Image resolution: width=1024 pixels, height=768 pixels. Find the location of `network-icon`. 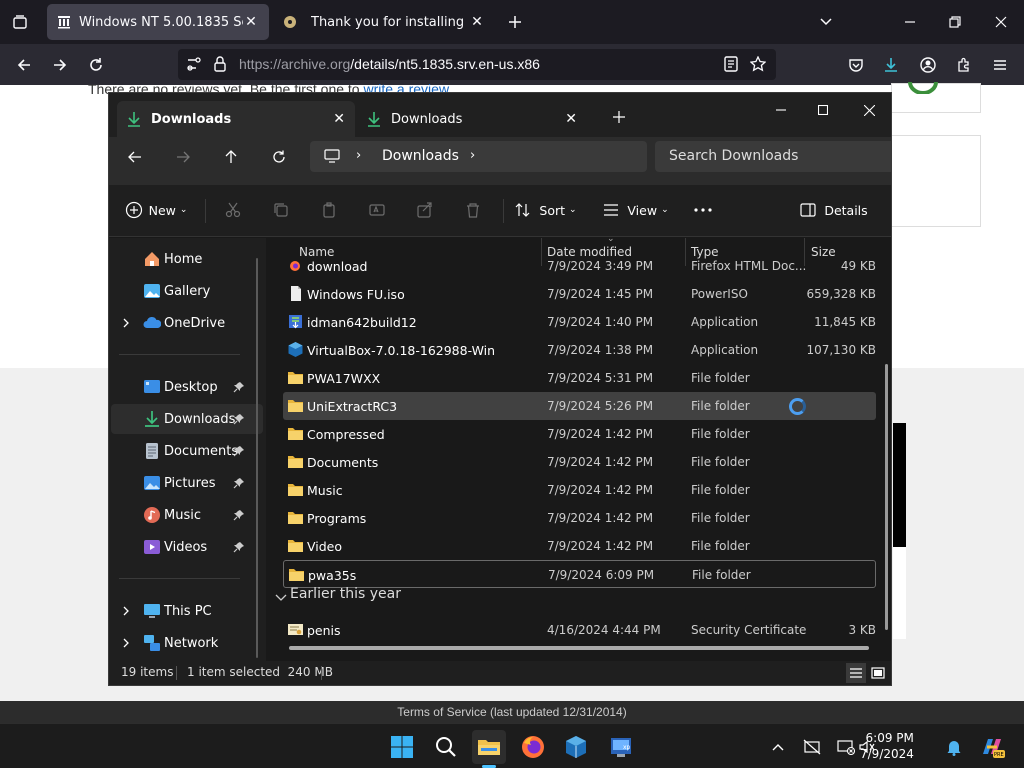

network-icon is located at coordinates (152, 643).